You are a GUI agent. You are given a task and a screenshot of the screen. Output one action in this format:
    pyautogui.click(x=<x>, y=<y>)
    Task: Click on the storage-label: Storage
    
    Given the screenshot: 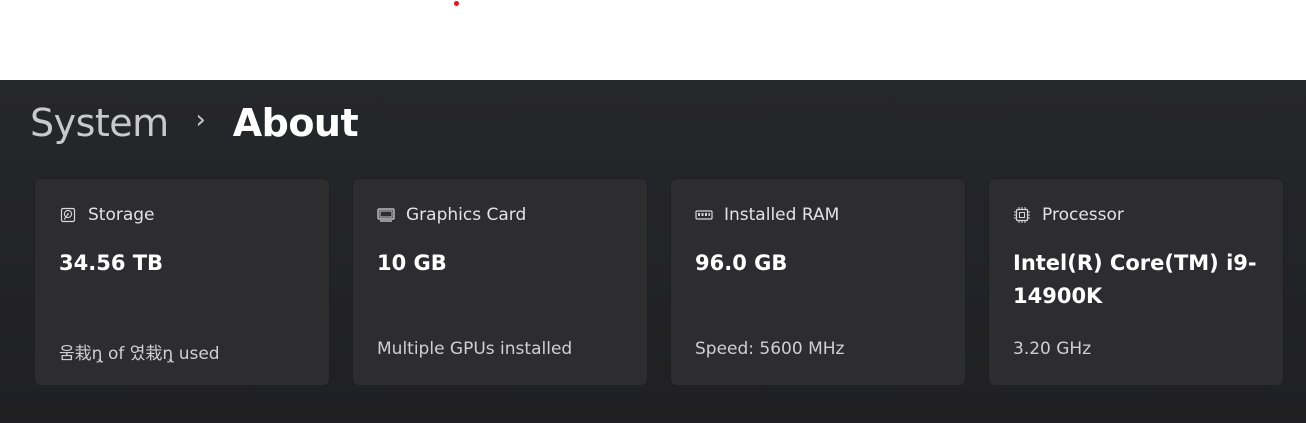 What is the action you would take?
    pyautogui.click(x=121, y=215)
    